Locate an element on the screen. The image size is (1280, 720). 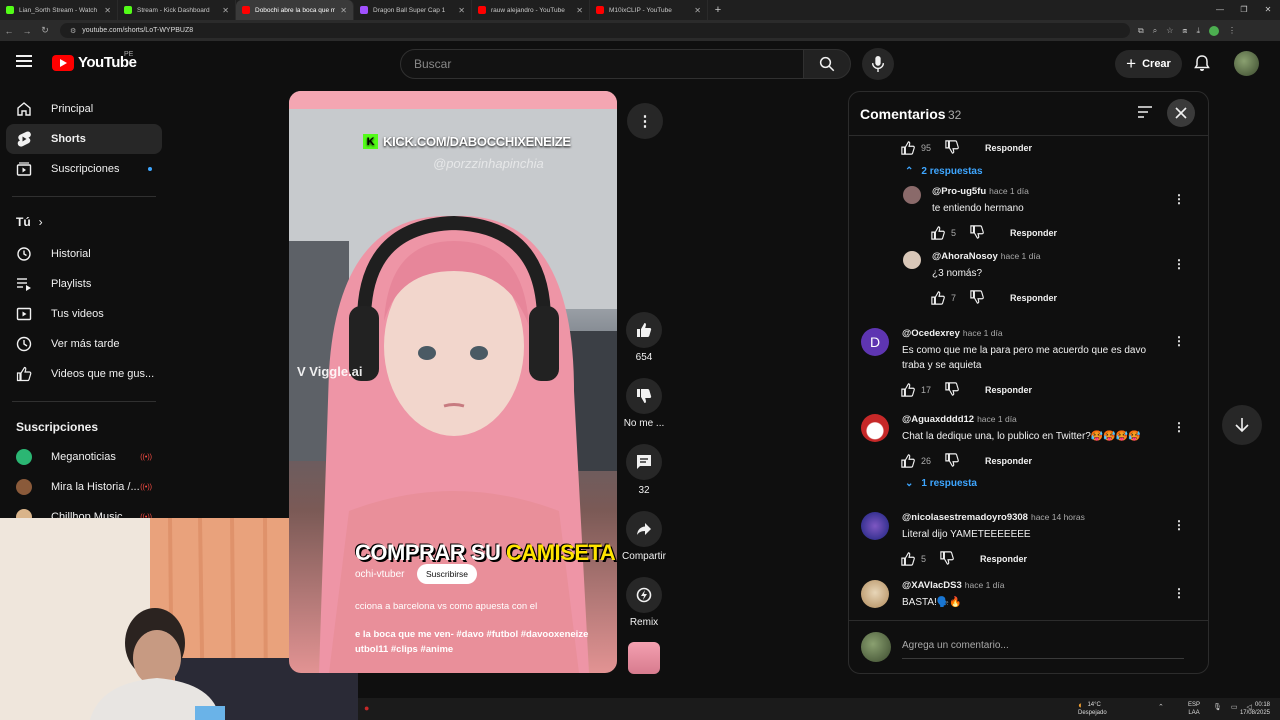
sidebar-item-playlists: Playlists is located at coordinates (84, 284).